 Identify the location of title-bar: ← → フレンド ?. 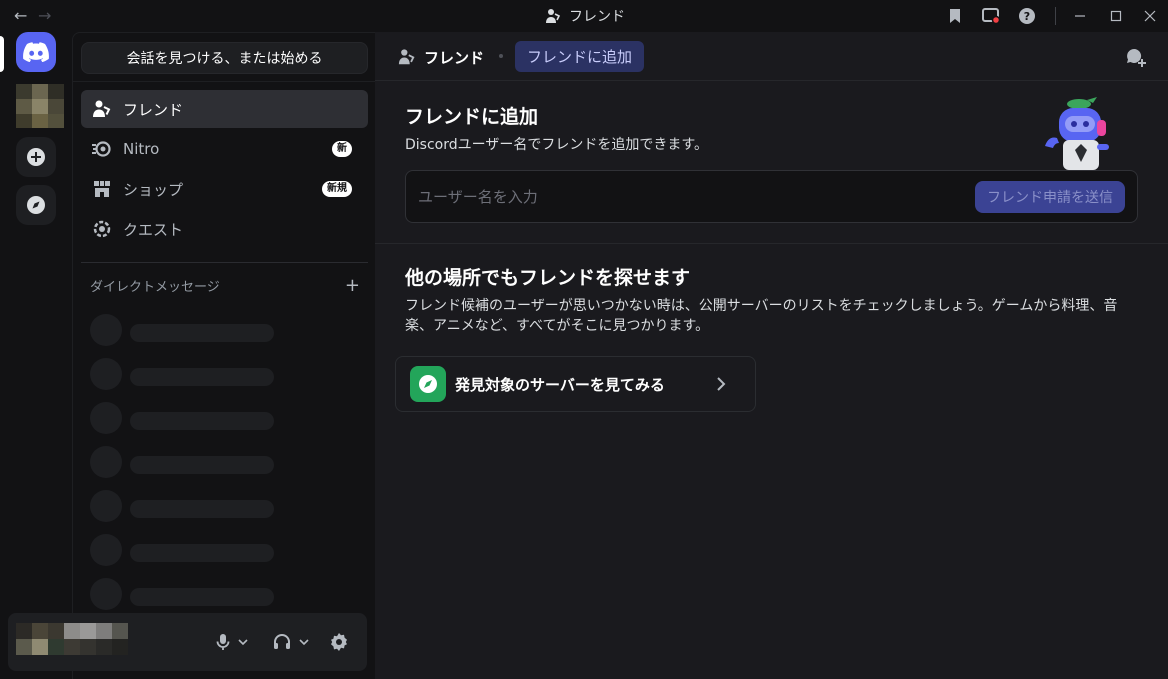
(584, 16).